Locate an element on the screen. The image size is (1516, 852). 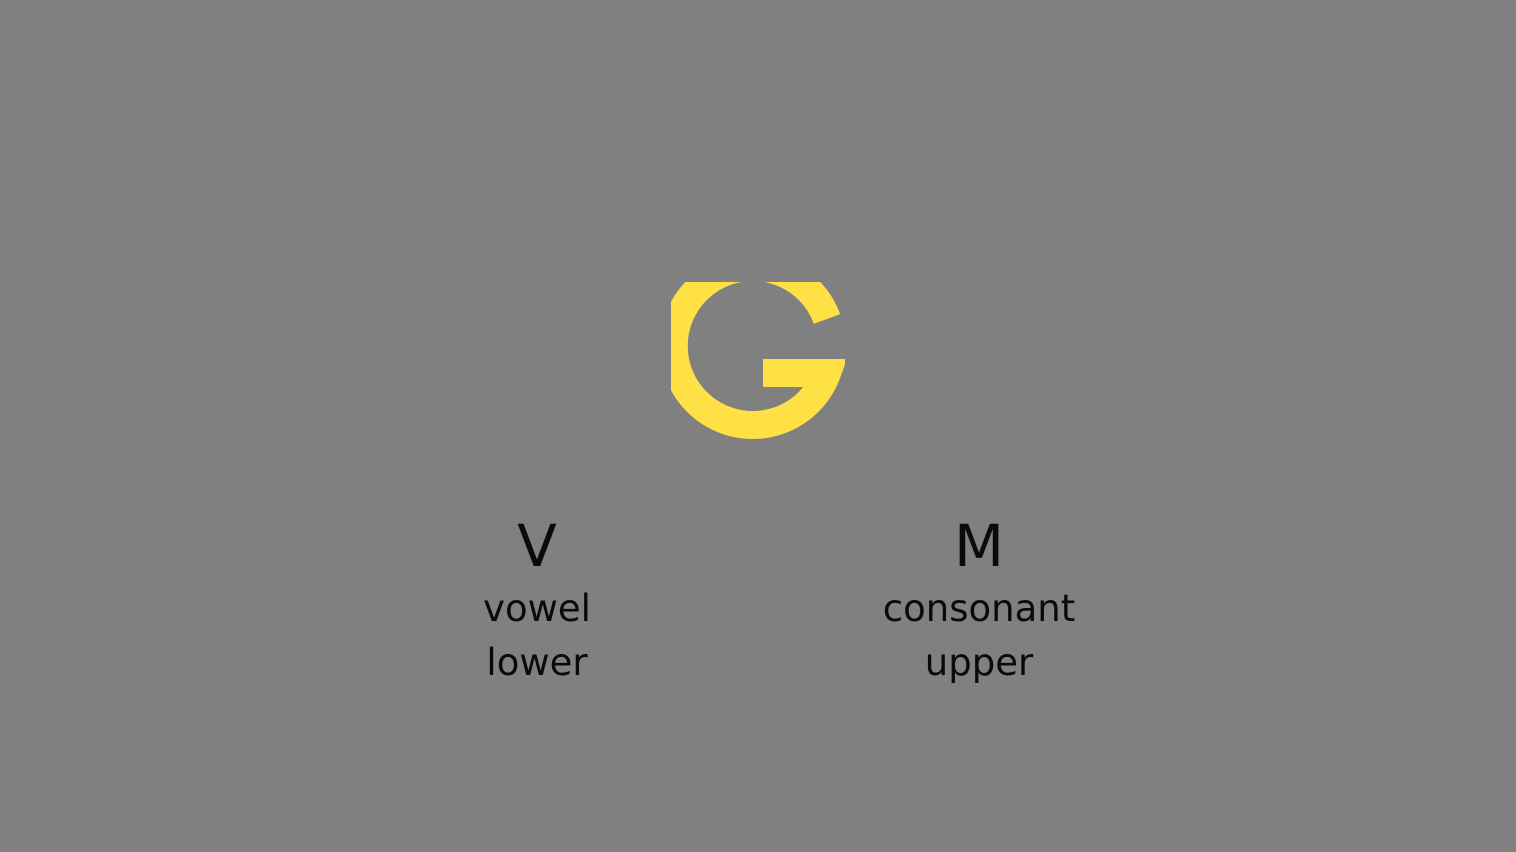
left-key-label: V is located at coordinates (537, 546).